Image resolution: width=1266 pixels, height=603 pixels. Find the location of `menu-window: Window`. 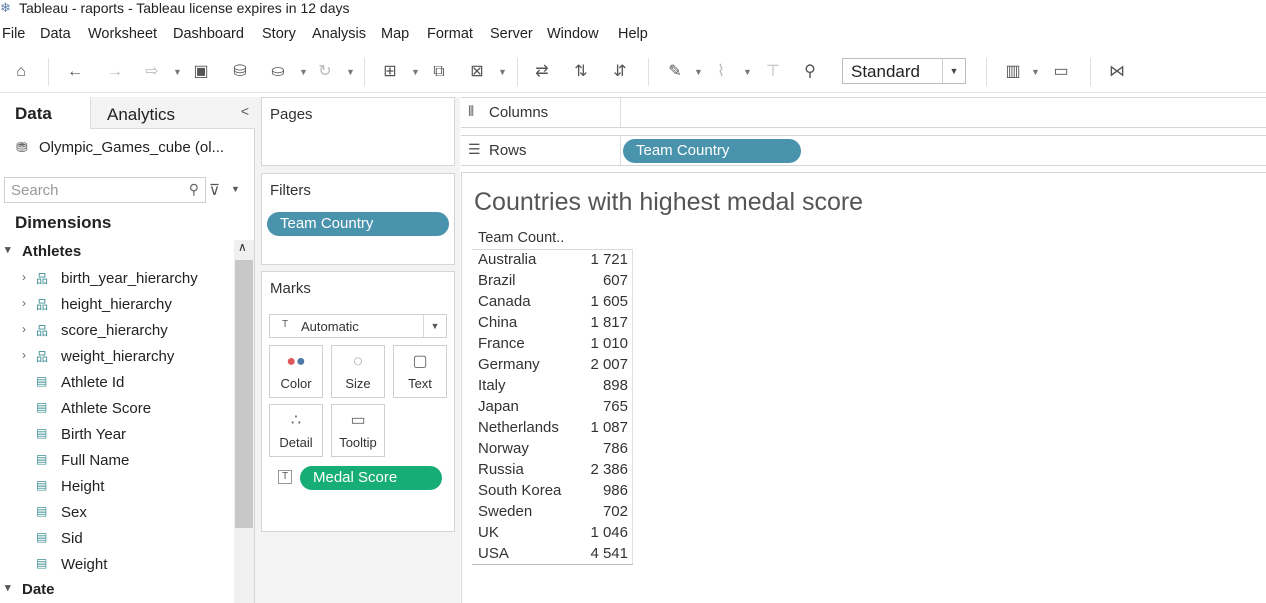

menu-window: Window is located at coordinates (573, 34).